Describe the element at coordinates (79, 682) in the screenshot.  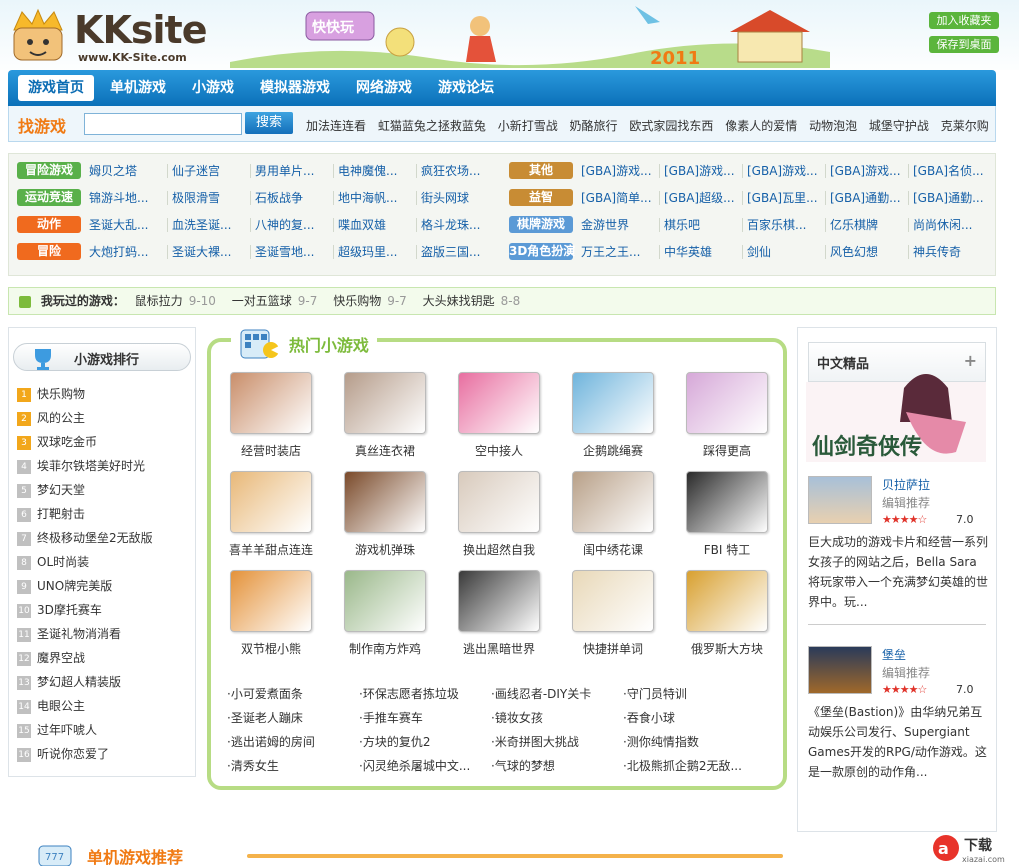
I see `ranking-item-label: 梦幻超人精装版` at that location.